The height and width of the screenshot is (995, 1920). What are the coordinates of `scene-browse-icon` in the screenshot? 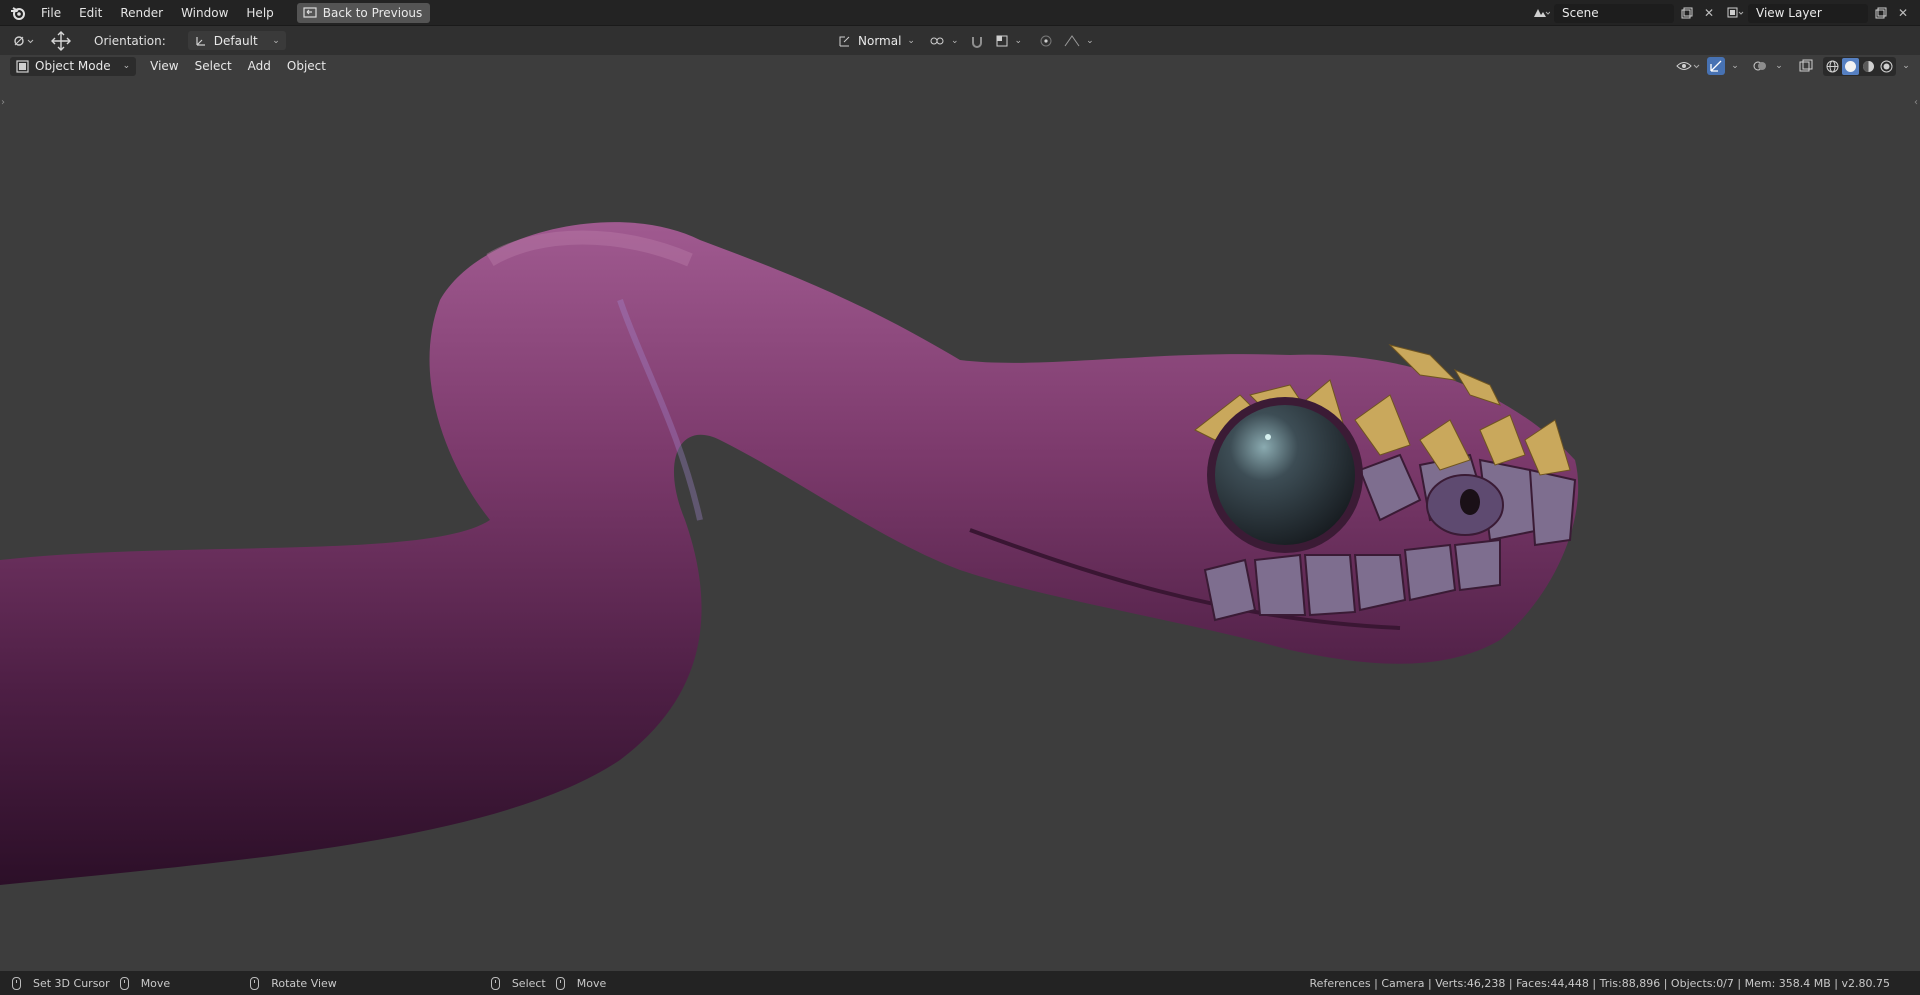 It's located at (1541, 13).